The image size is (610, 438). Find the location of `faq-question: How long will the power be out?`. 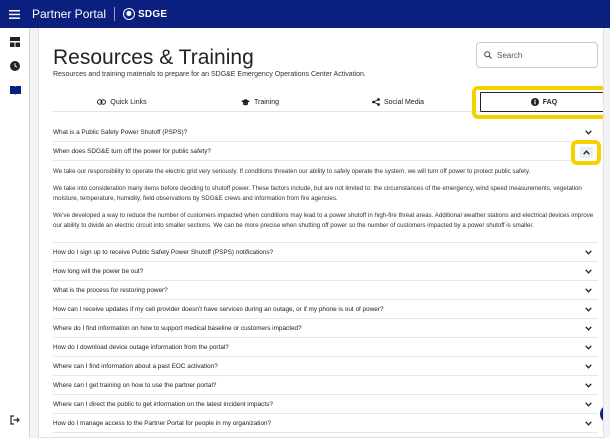

faq-question: How long will the power be out? is located at coordinates (98, 271).